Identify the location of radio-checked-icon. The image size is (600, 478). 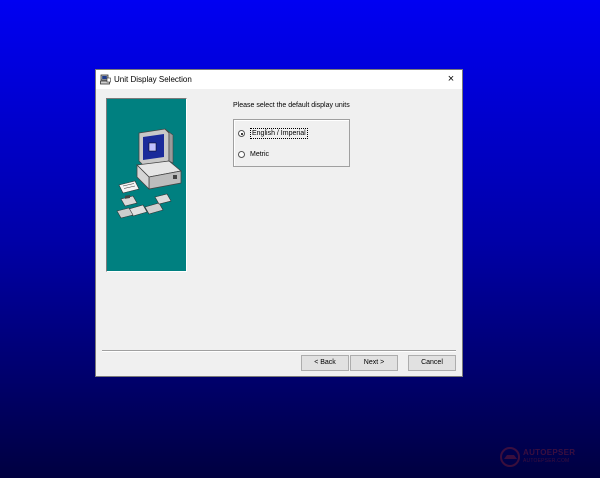
(241, 133).